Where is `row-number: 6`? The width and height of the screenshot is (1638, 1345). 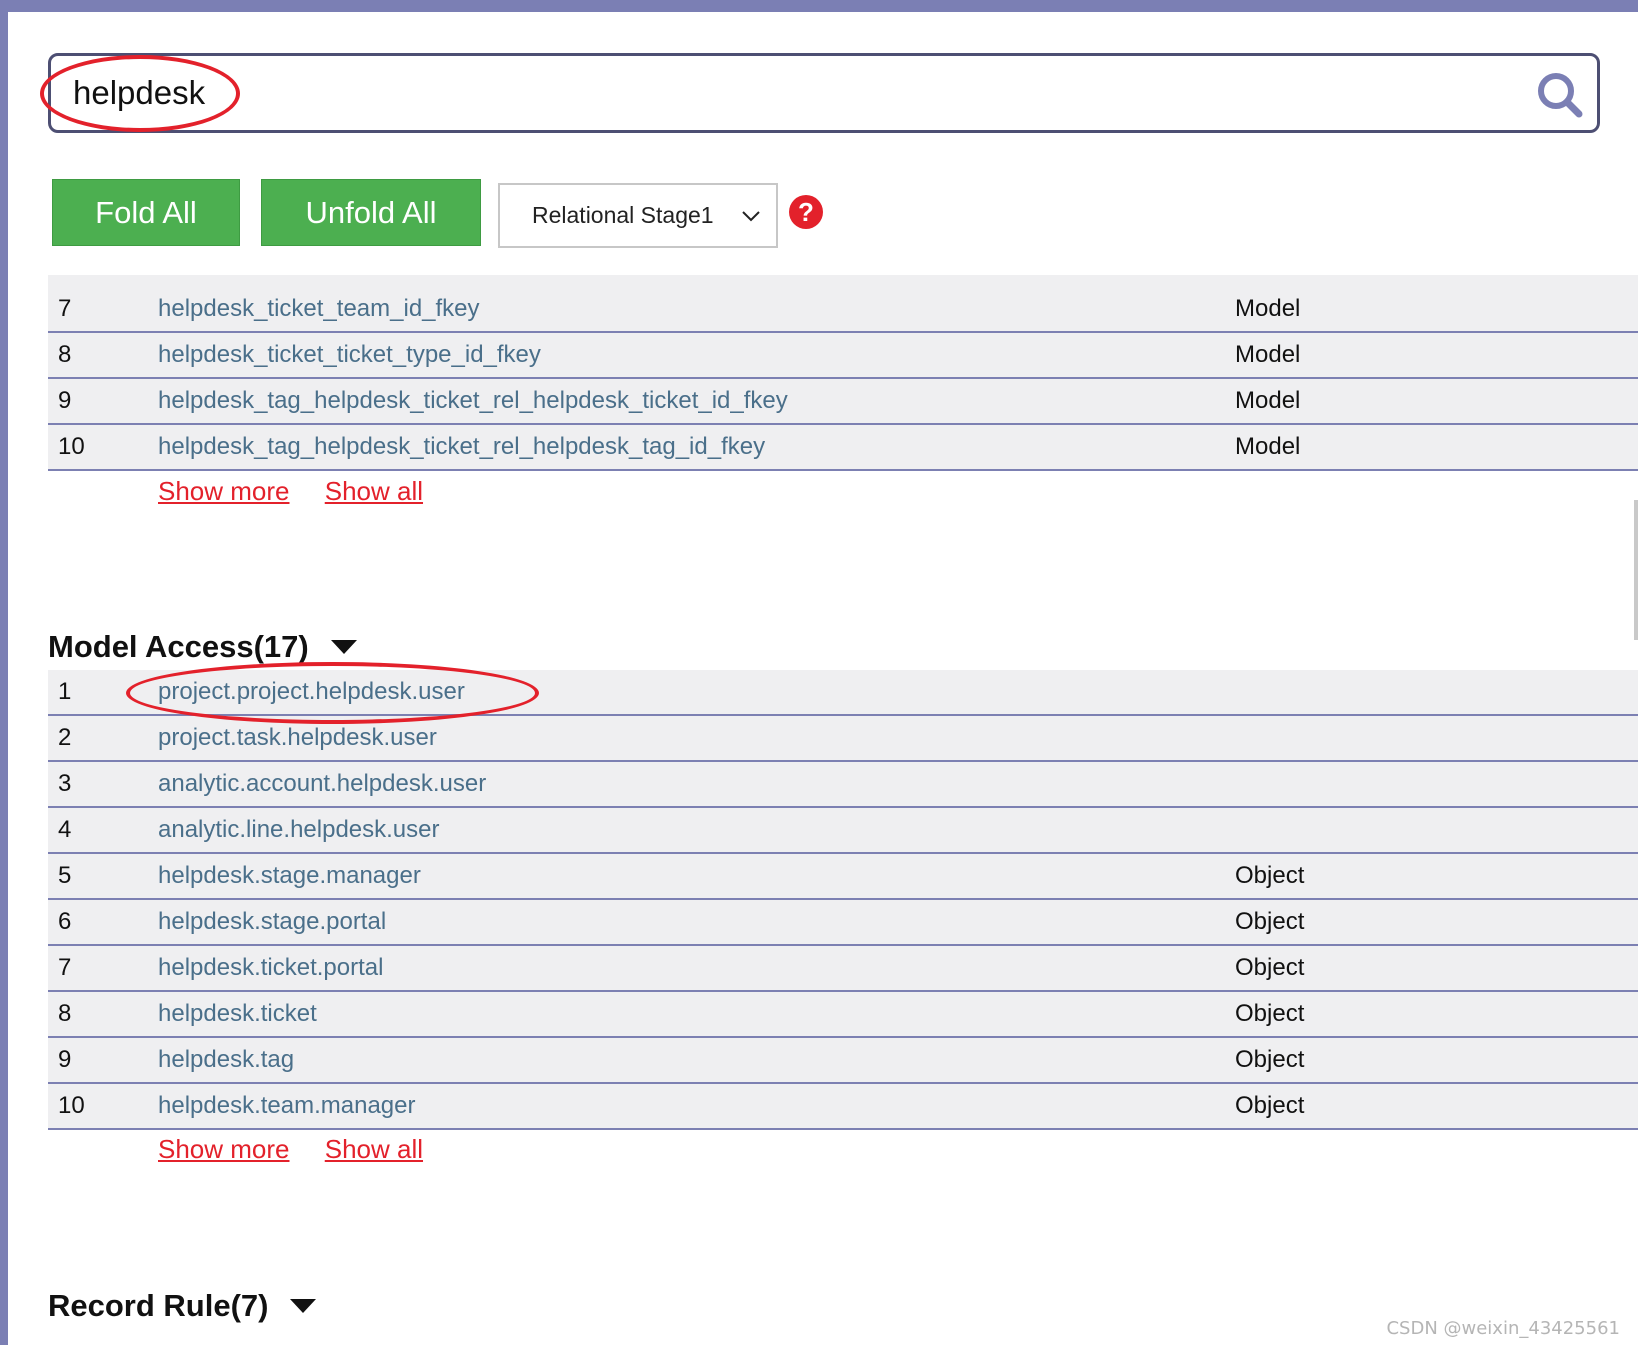 row-number: 6 is located at coordinates (65, 921).